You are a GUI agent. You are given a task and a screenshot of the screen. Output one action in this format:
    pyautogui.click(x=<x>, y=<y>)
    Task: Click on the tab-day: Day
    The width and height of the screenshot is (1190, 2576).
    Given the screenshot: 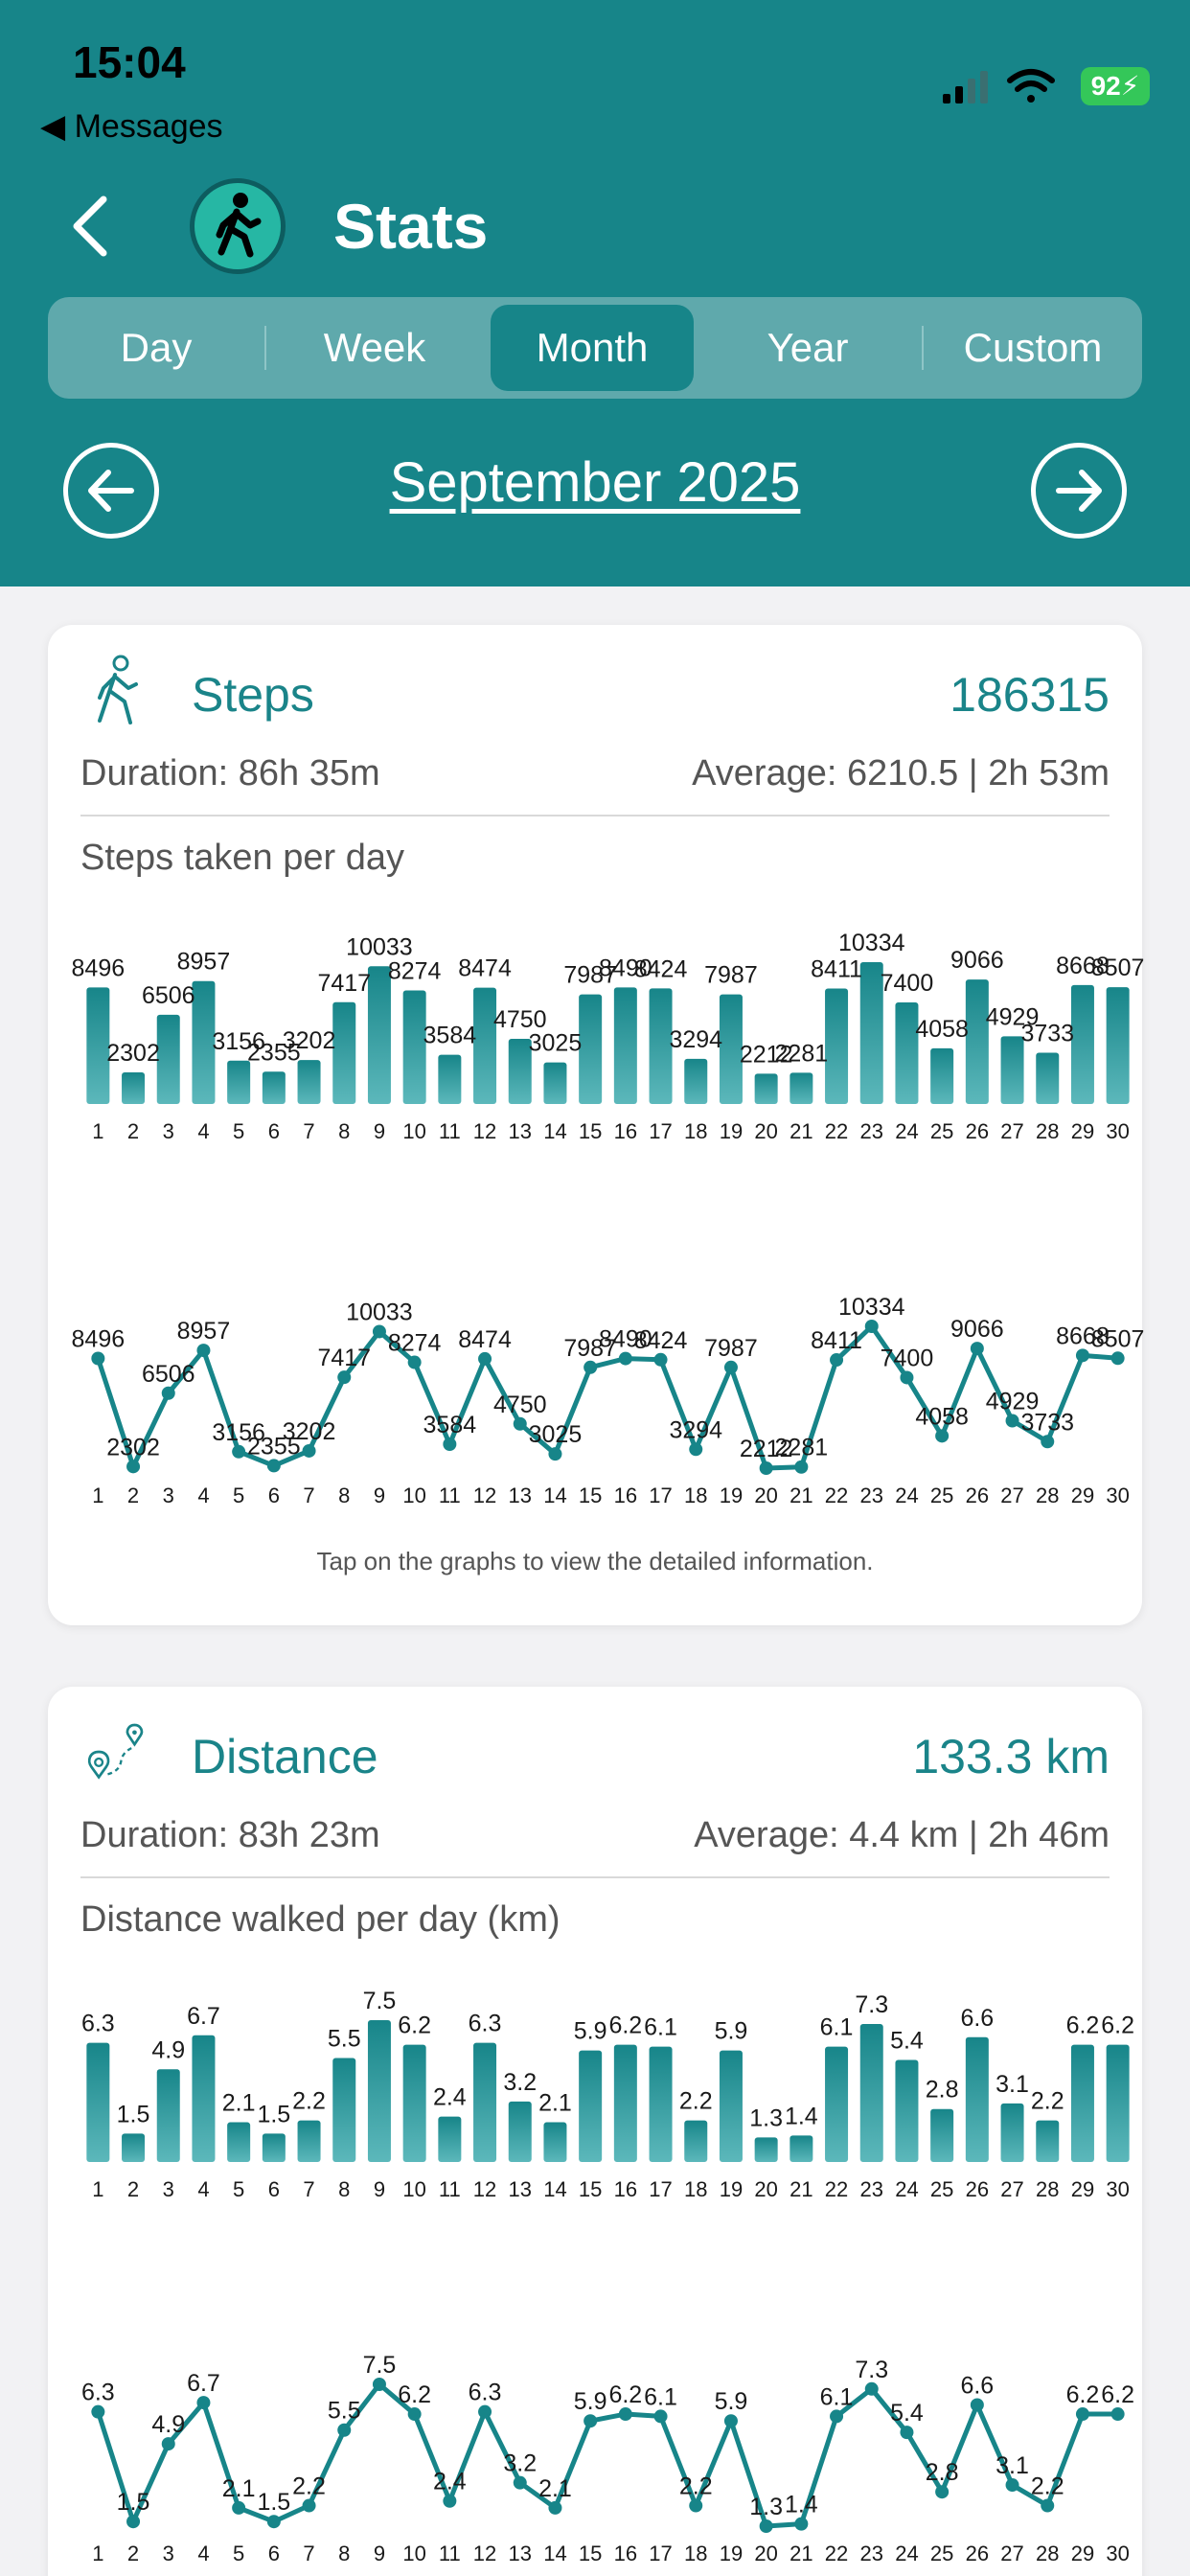 What is the action you would take?
    pyautogui.click(x=156, y=348)
    